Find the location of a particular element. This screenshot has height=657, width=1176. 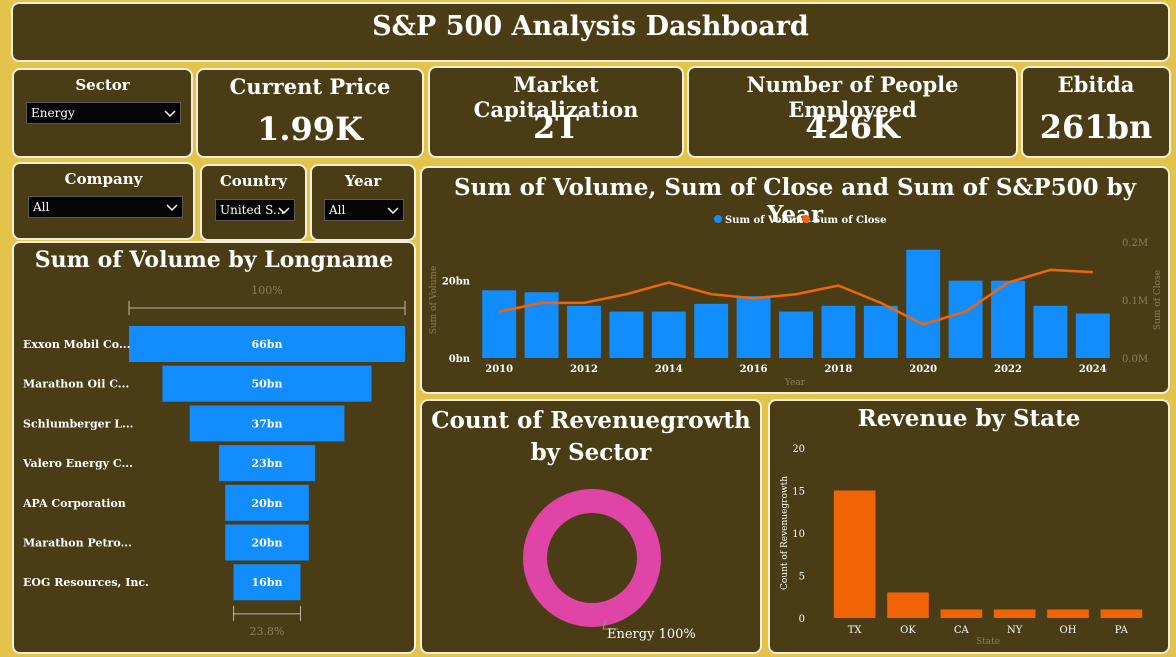

funnel-category-label: APA Corporation is located at coordinates (74, 503).